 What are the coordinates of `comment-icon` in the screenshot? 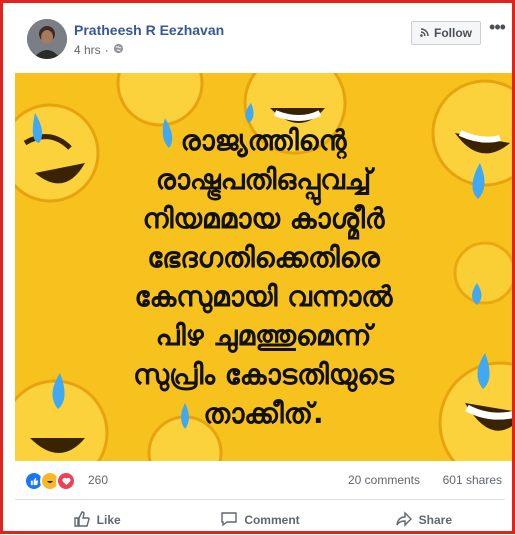 It's located at (229, 520).